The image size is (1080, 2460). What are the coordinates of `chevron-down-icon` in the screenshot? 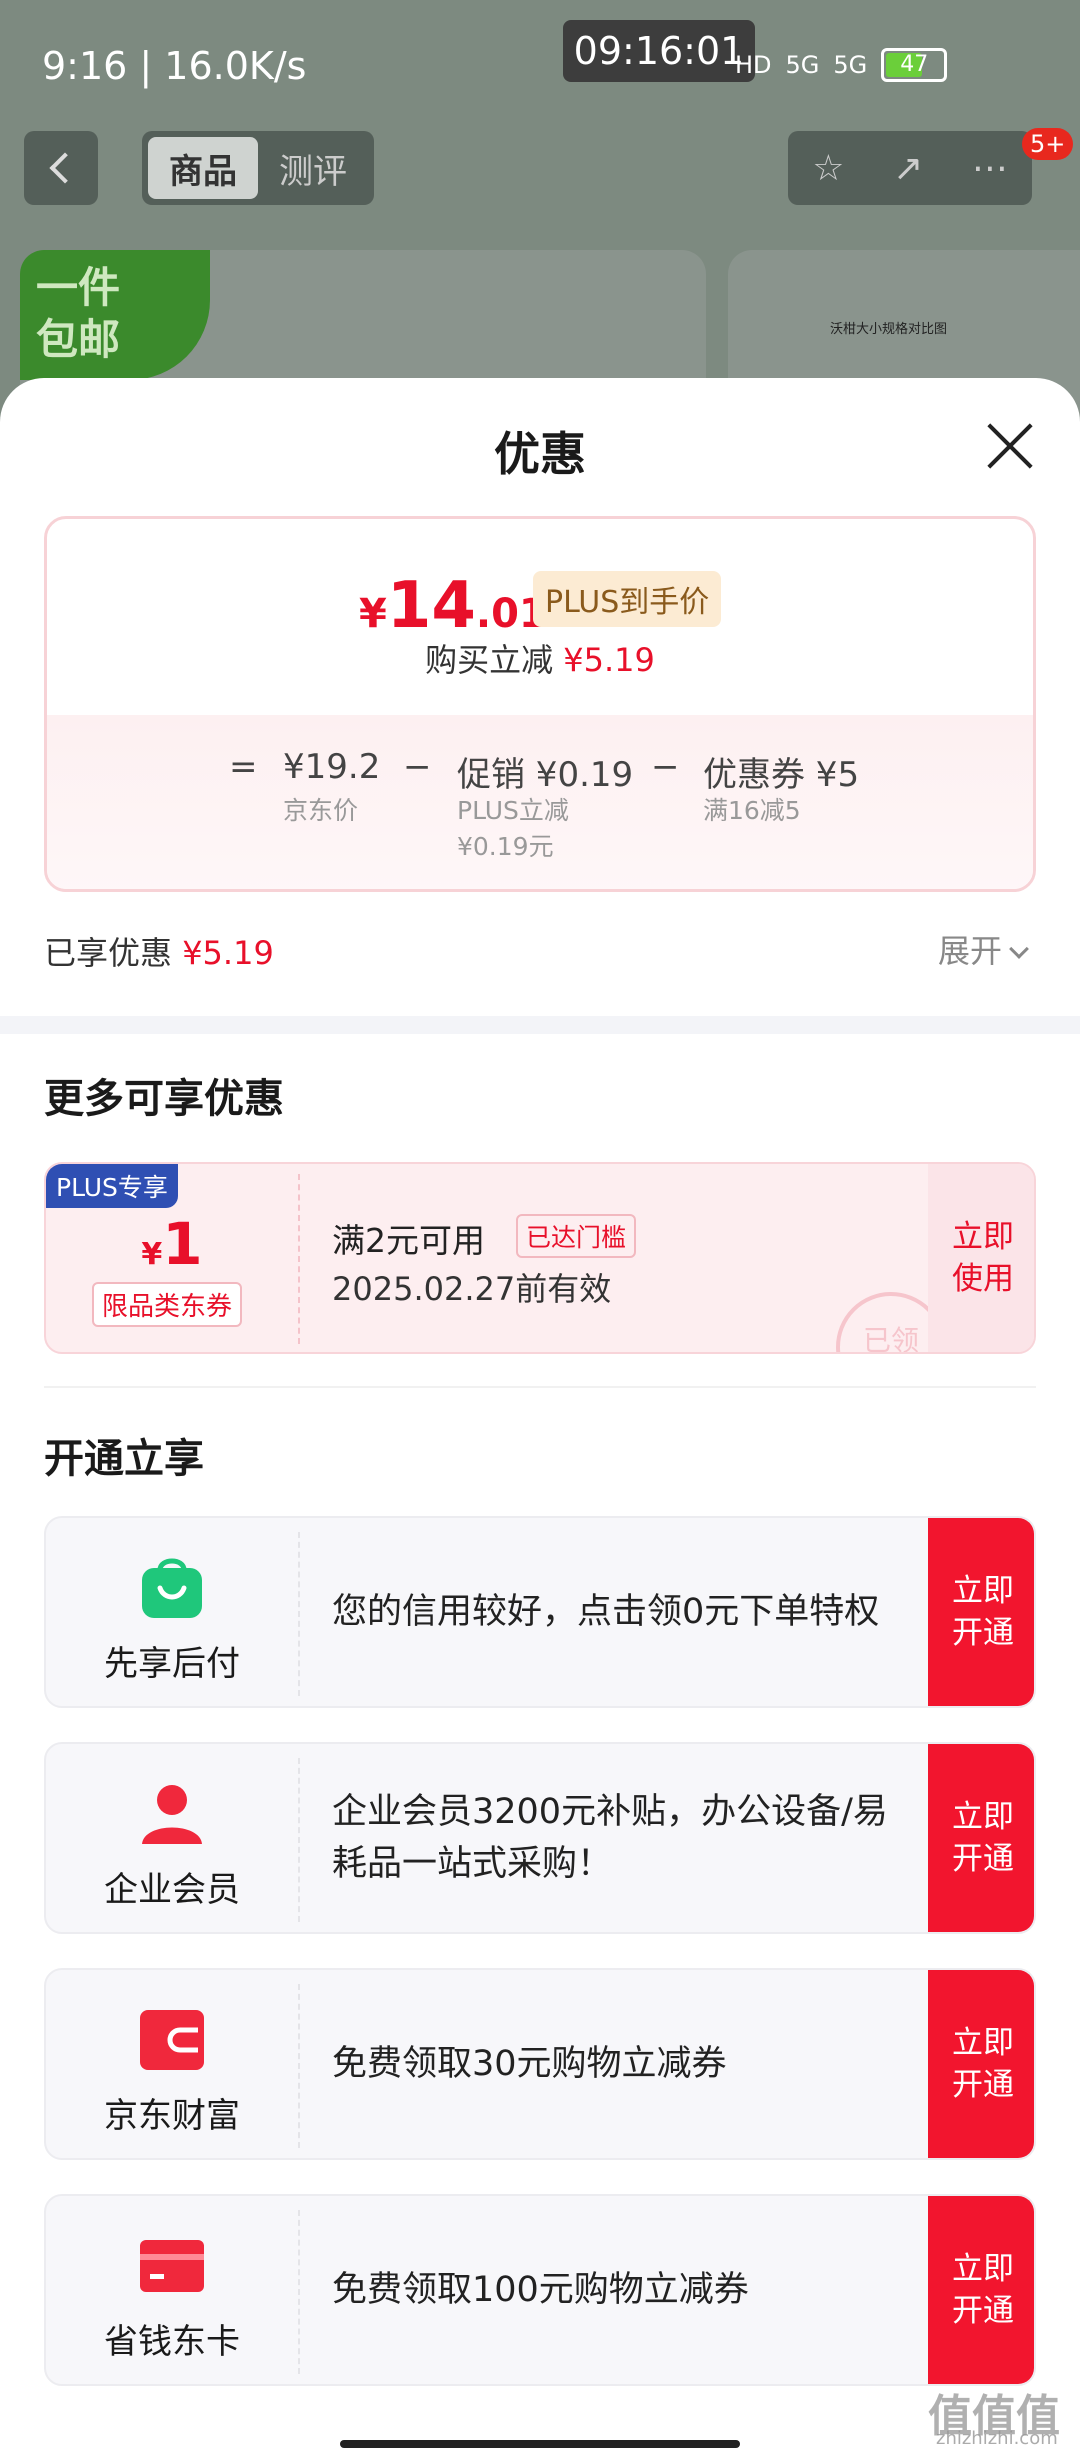 It's located at (1019, 949).